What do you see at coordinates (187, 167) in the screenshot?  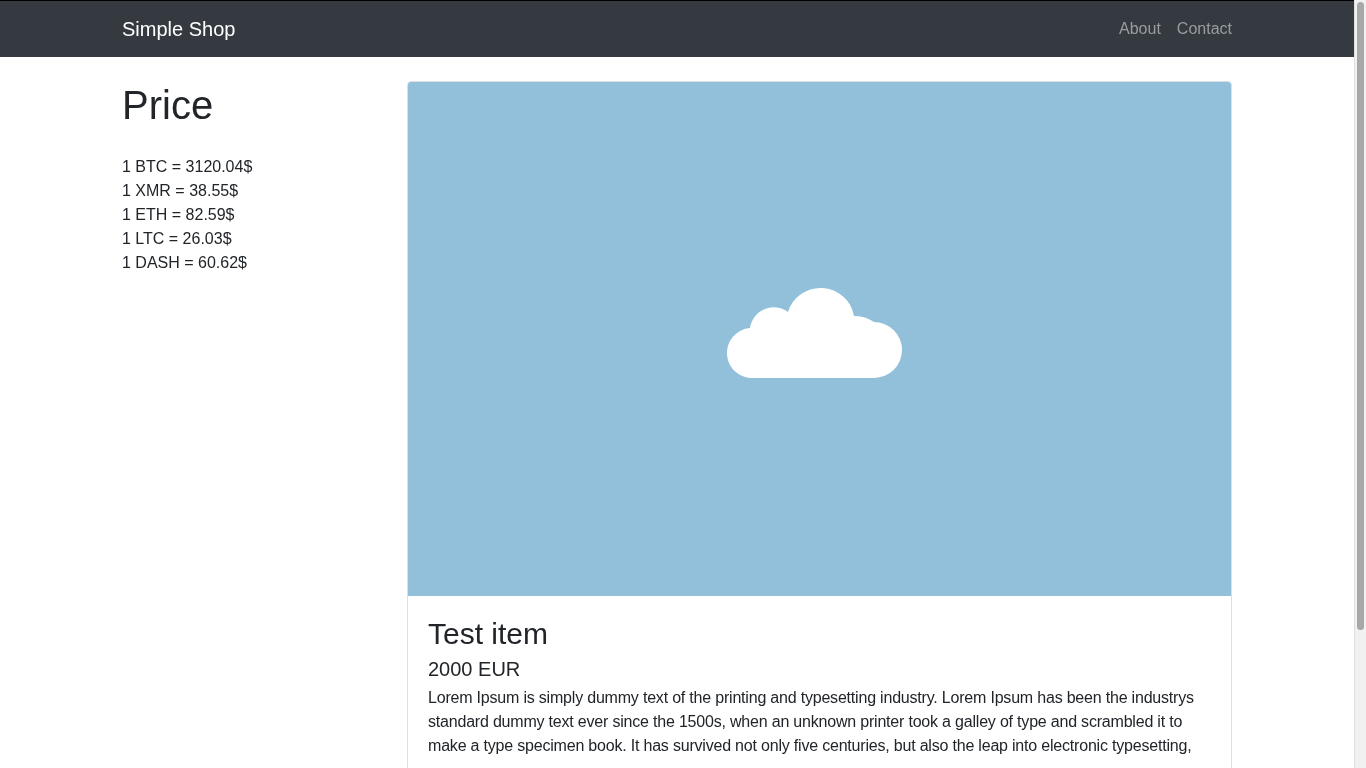 I see `price-rate: 1 BTC = 3120.04$` at bounding box center [187, 167].